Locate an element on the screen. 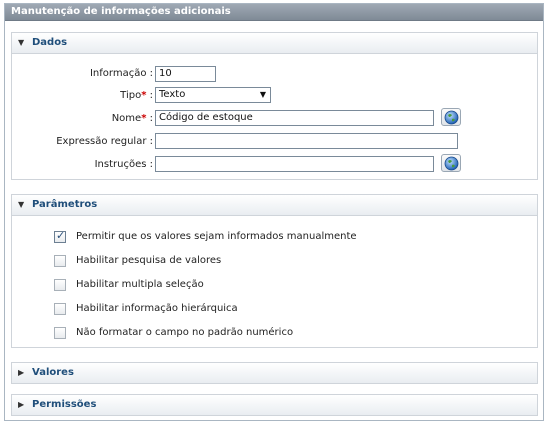  informacao-label: Informação : is located at coordinates (121, 73).